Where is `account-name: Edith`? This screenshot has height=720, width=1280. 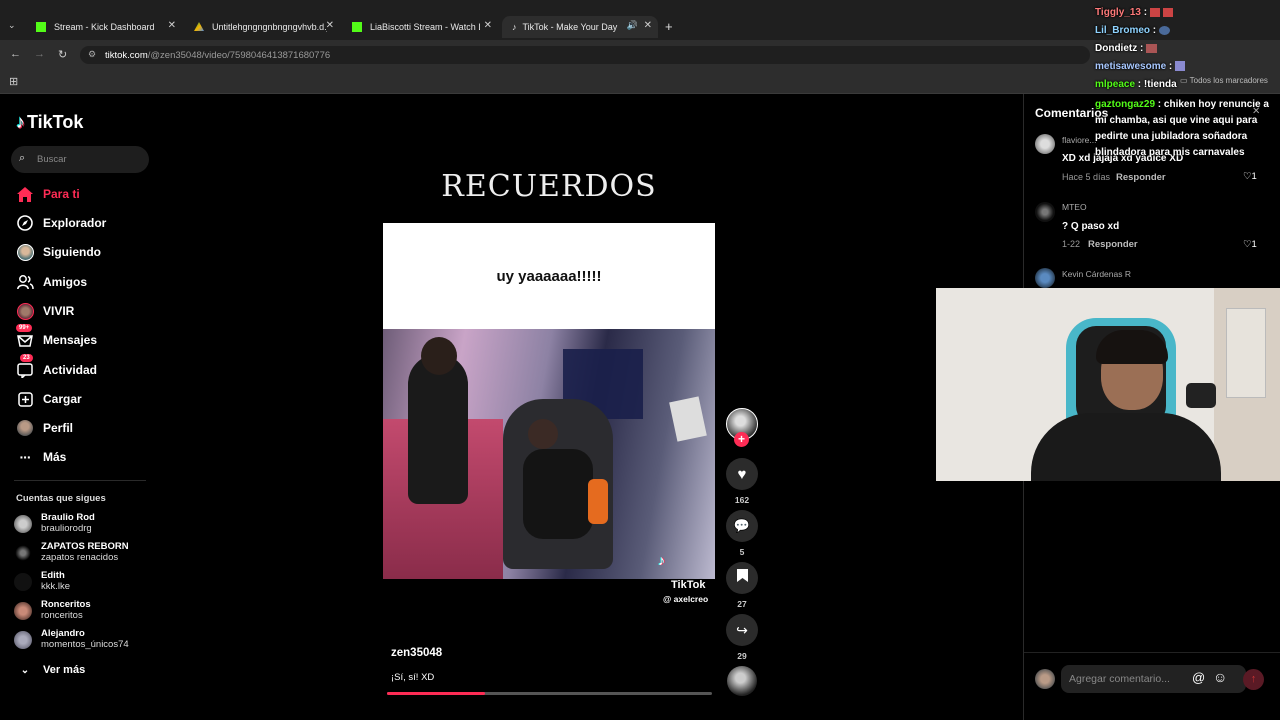 account-name: Edith is located at coordinates (53, 575).